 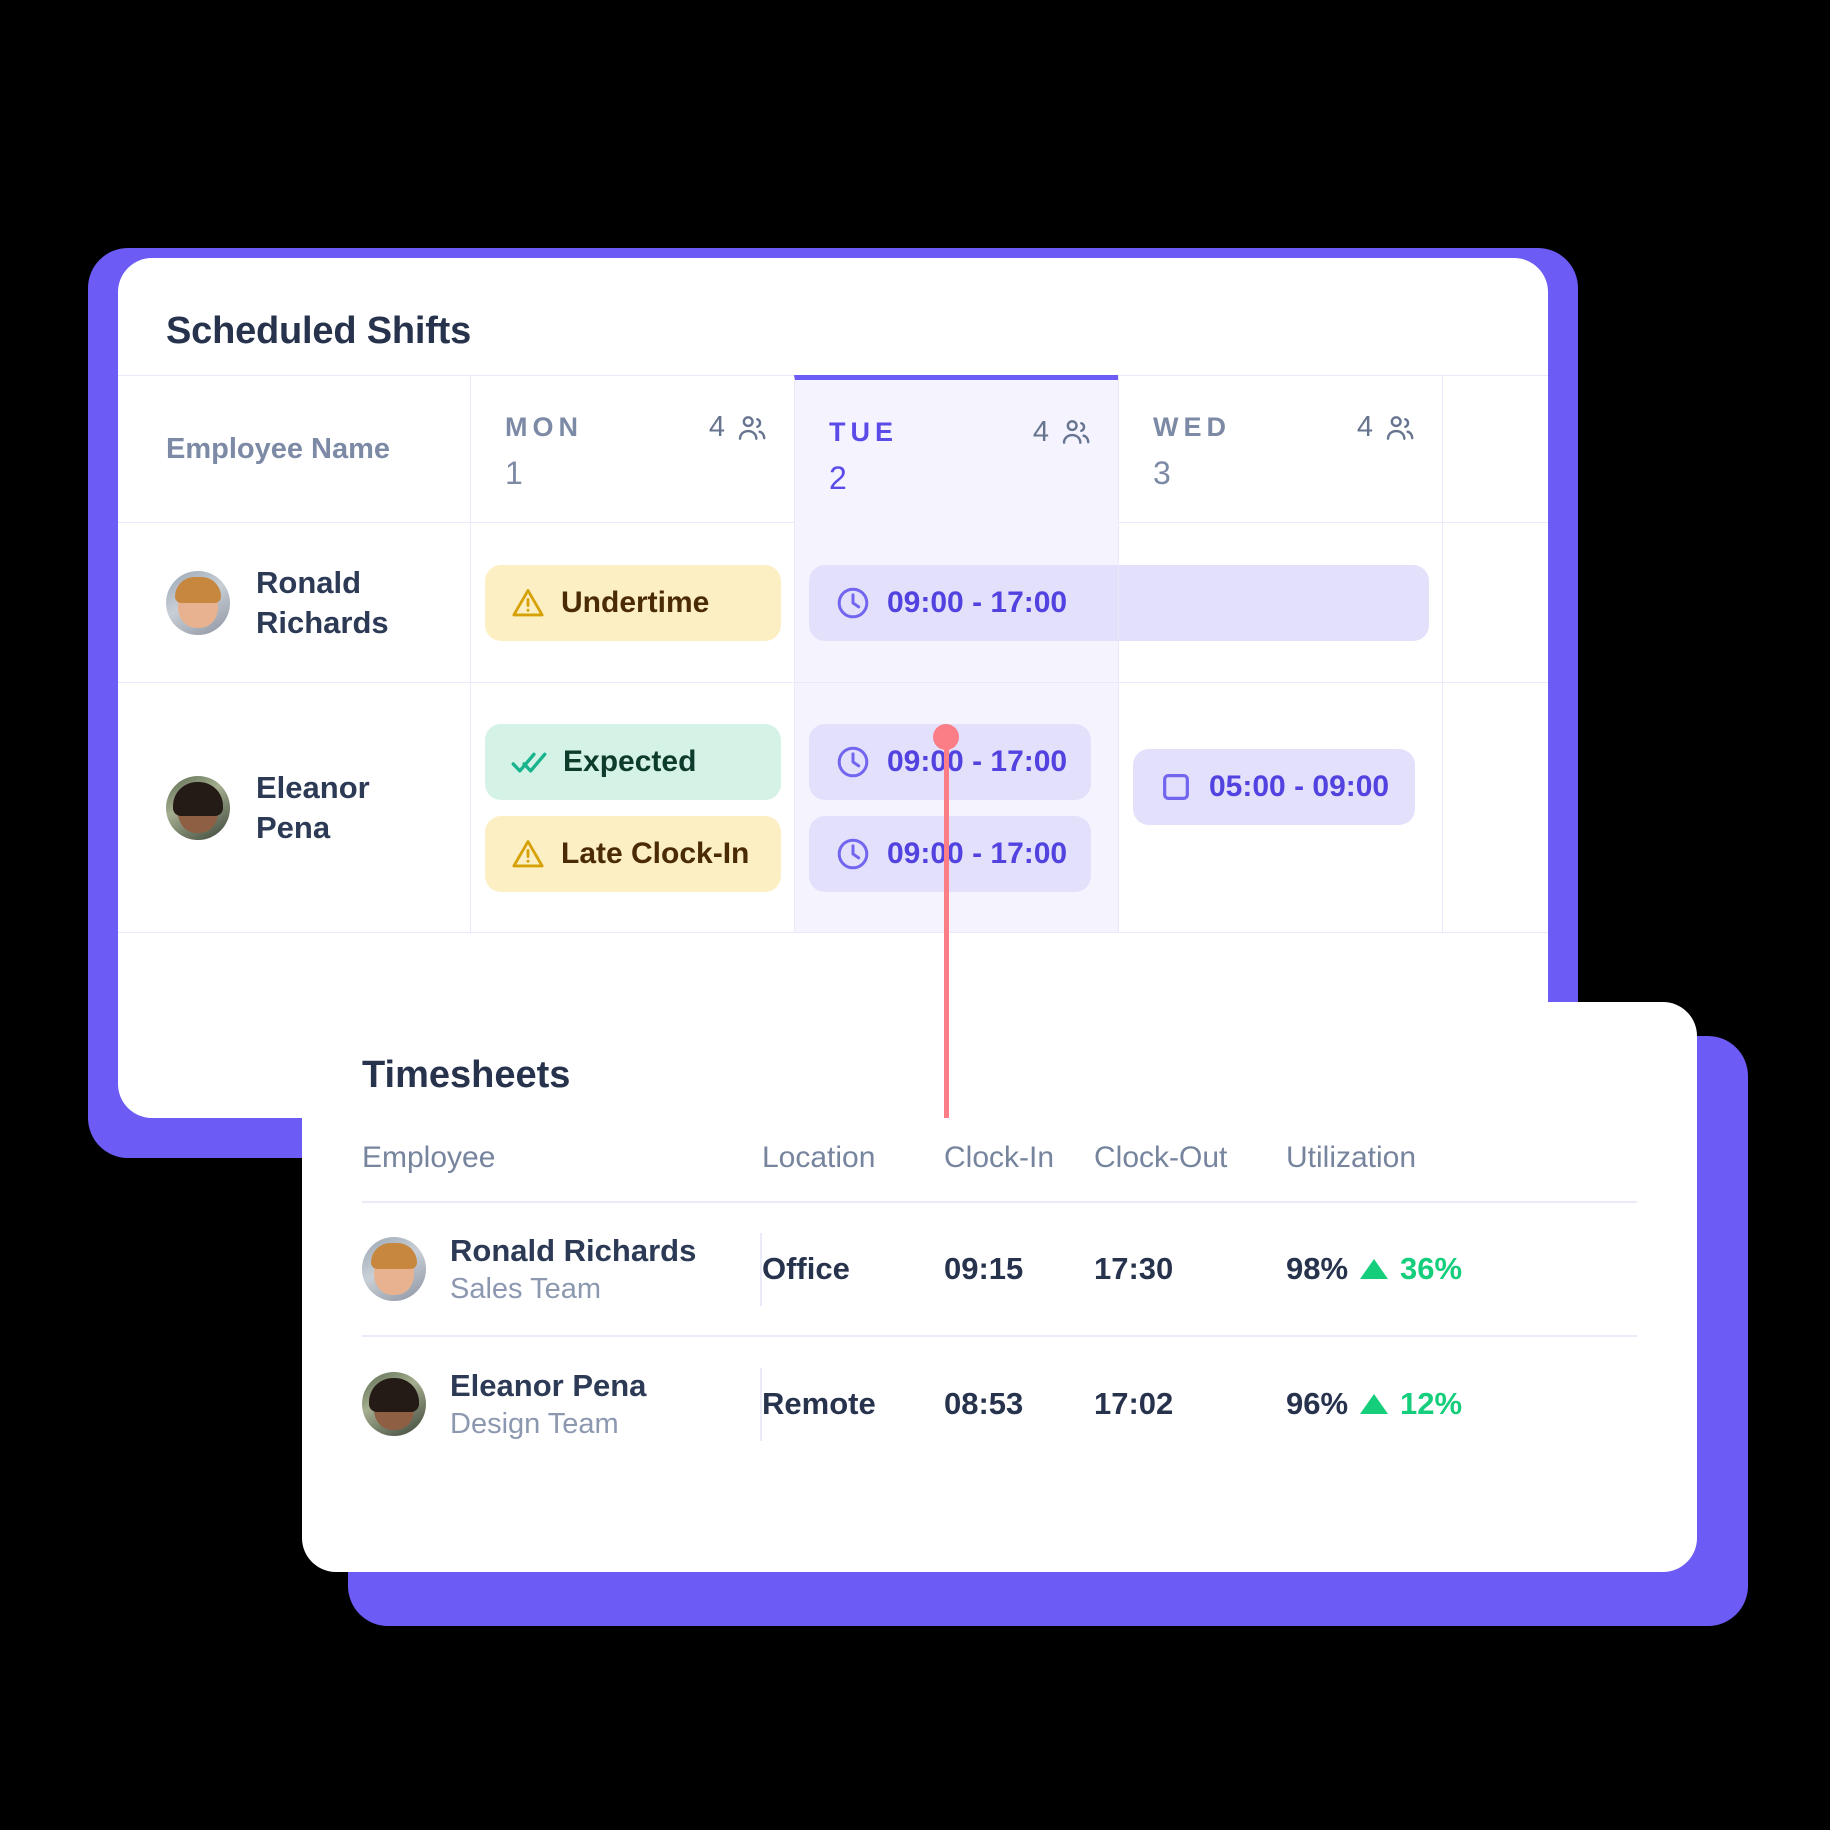 I want to click on day-abbr-mon: MON, so click(x=544, y=427).